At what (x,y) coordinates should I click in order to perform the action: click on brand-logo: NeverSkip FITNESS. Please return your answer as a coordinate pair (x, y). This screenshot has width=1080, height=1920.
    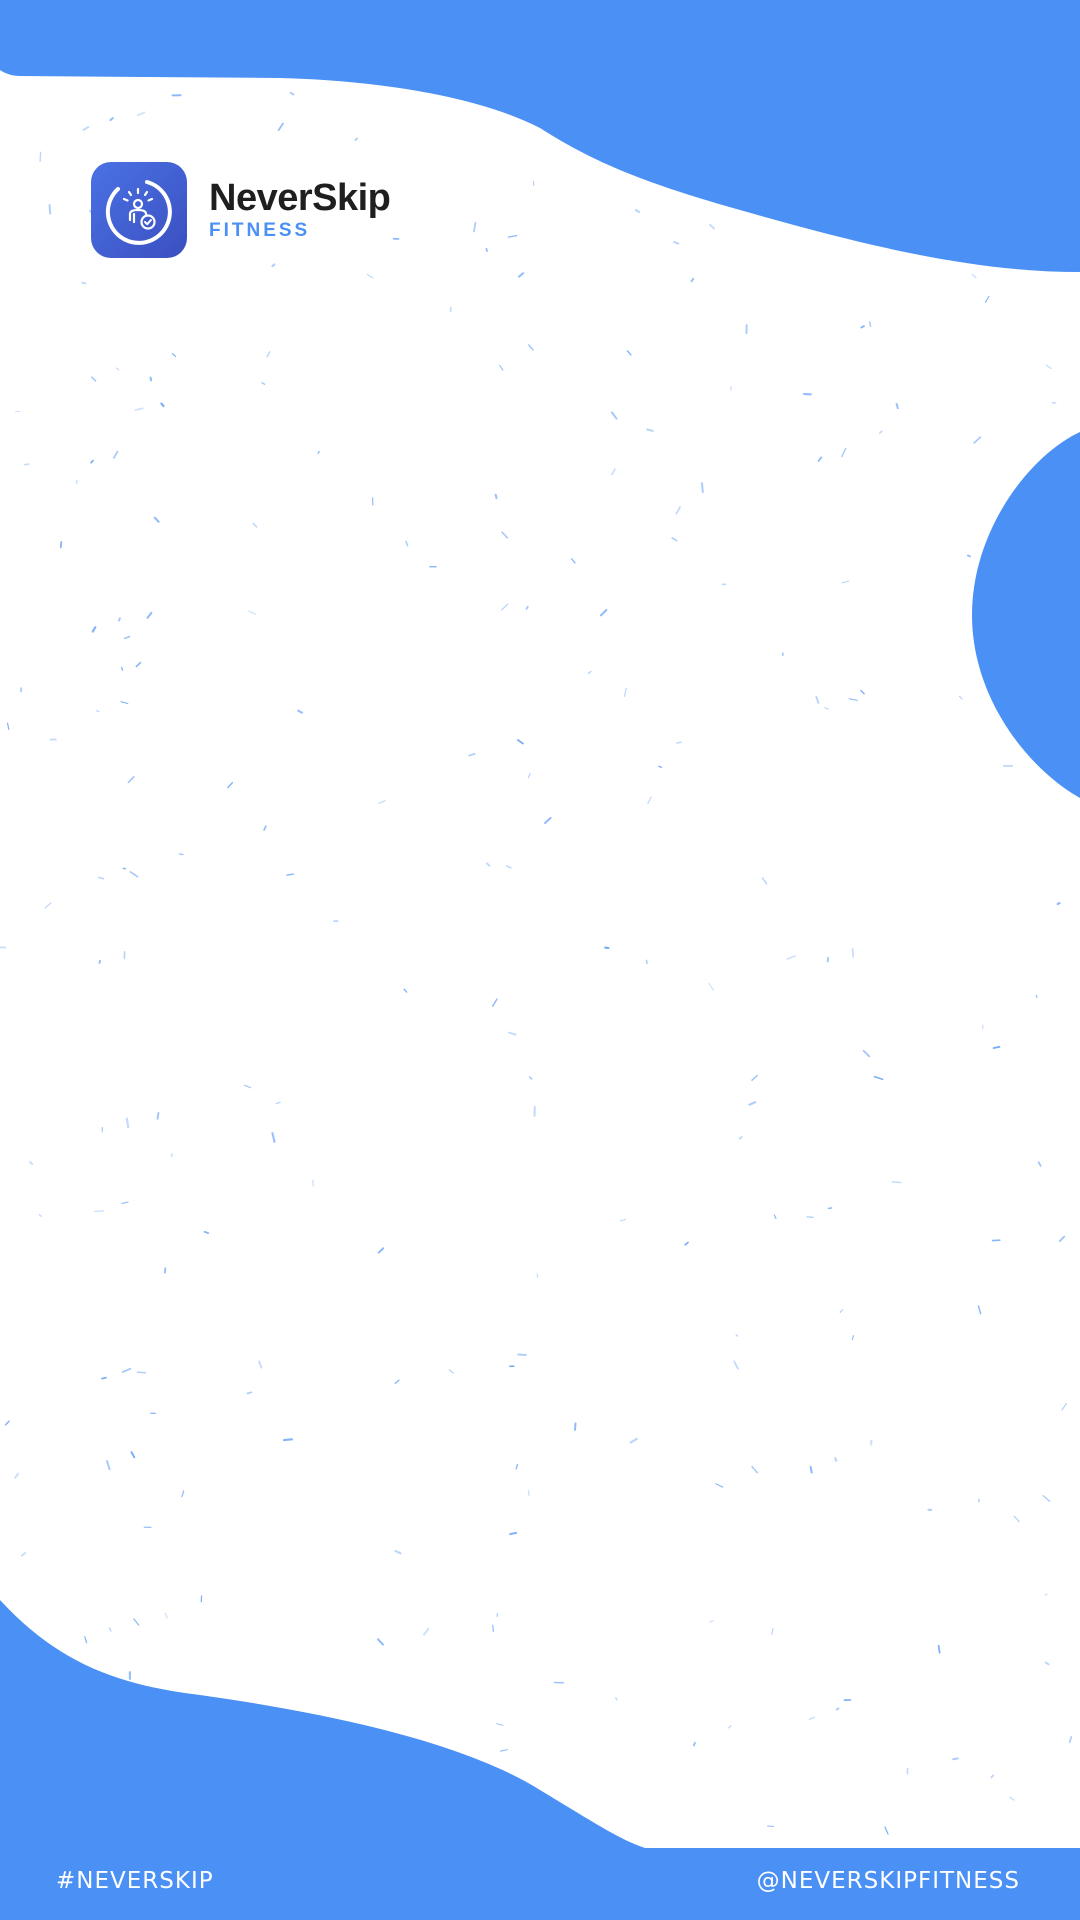
    Looking at the image, I should click on (241, 210).